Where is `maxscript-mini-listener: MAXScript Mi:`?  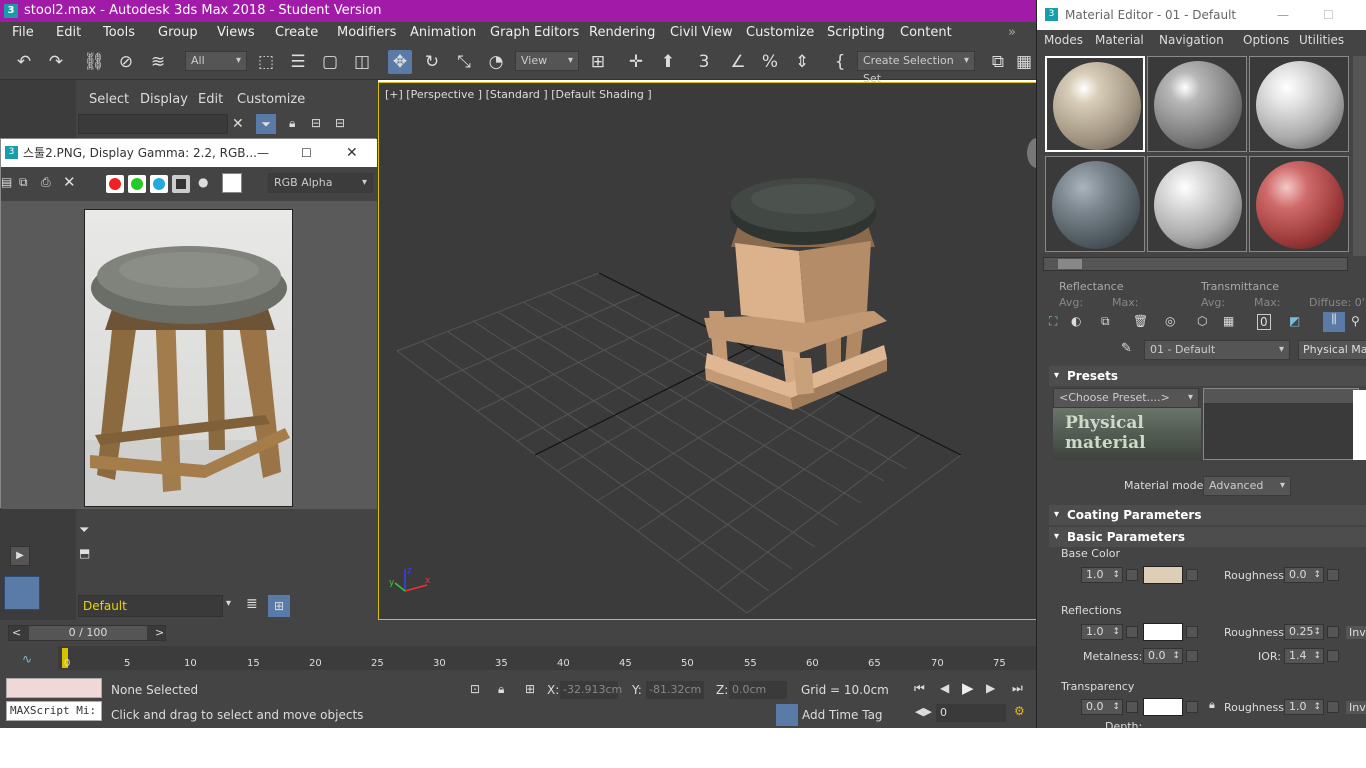
maxscript-mini-listener: MAXScript Mi: is located at coordinates (54, 711).